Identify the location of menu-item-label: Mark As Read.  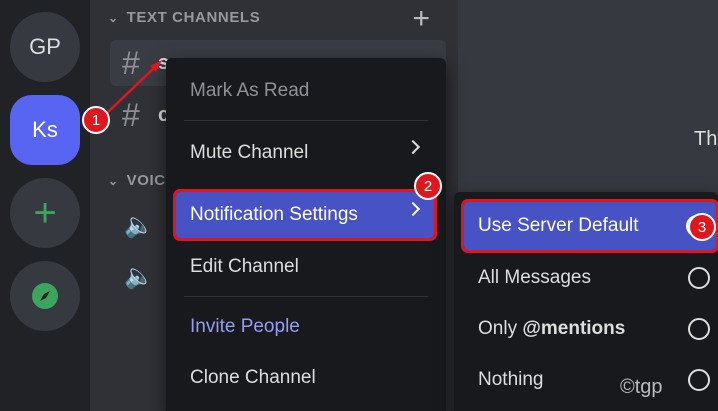
(250, 90).